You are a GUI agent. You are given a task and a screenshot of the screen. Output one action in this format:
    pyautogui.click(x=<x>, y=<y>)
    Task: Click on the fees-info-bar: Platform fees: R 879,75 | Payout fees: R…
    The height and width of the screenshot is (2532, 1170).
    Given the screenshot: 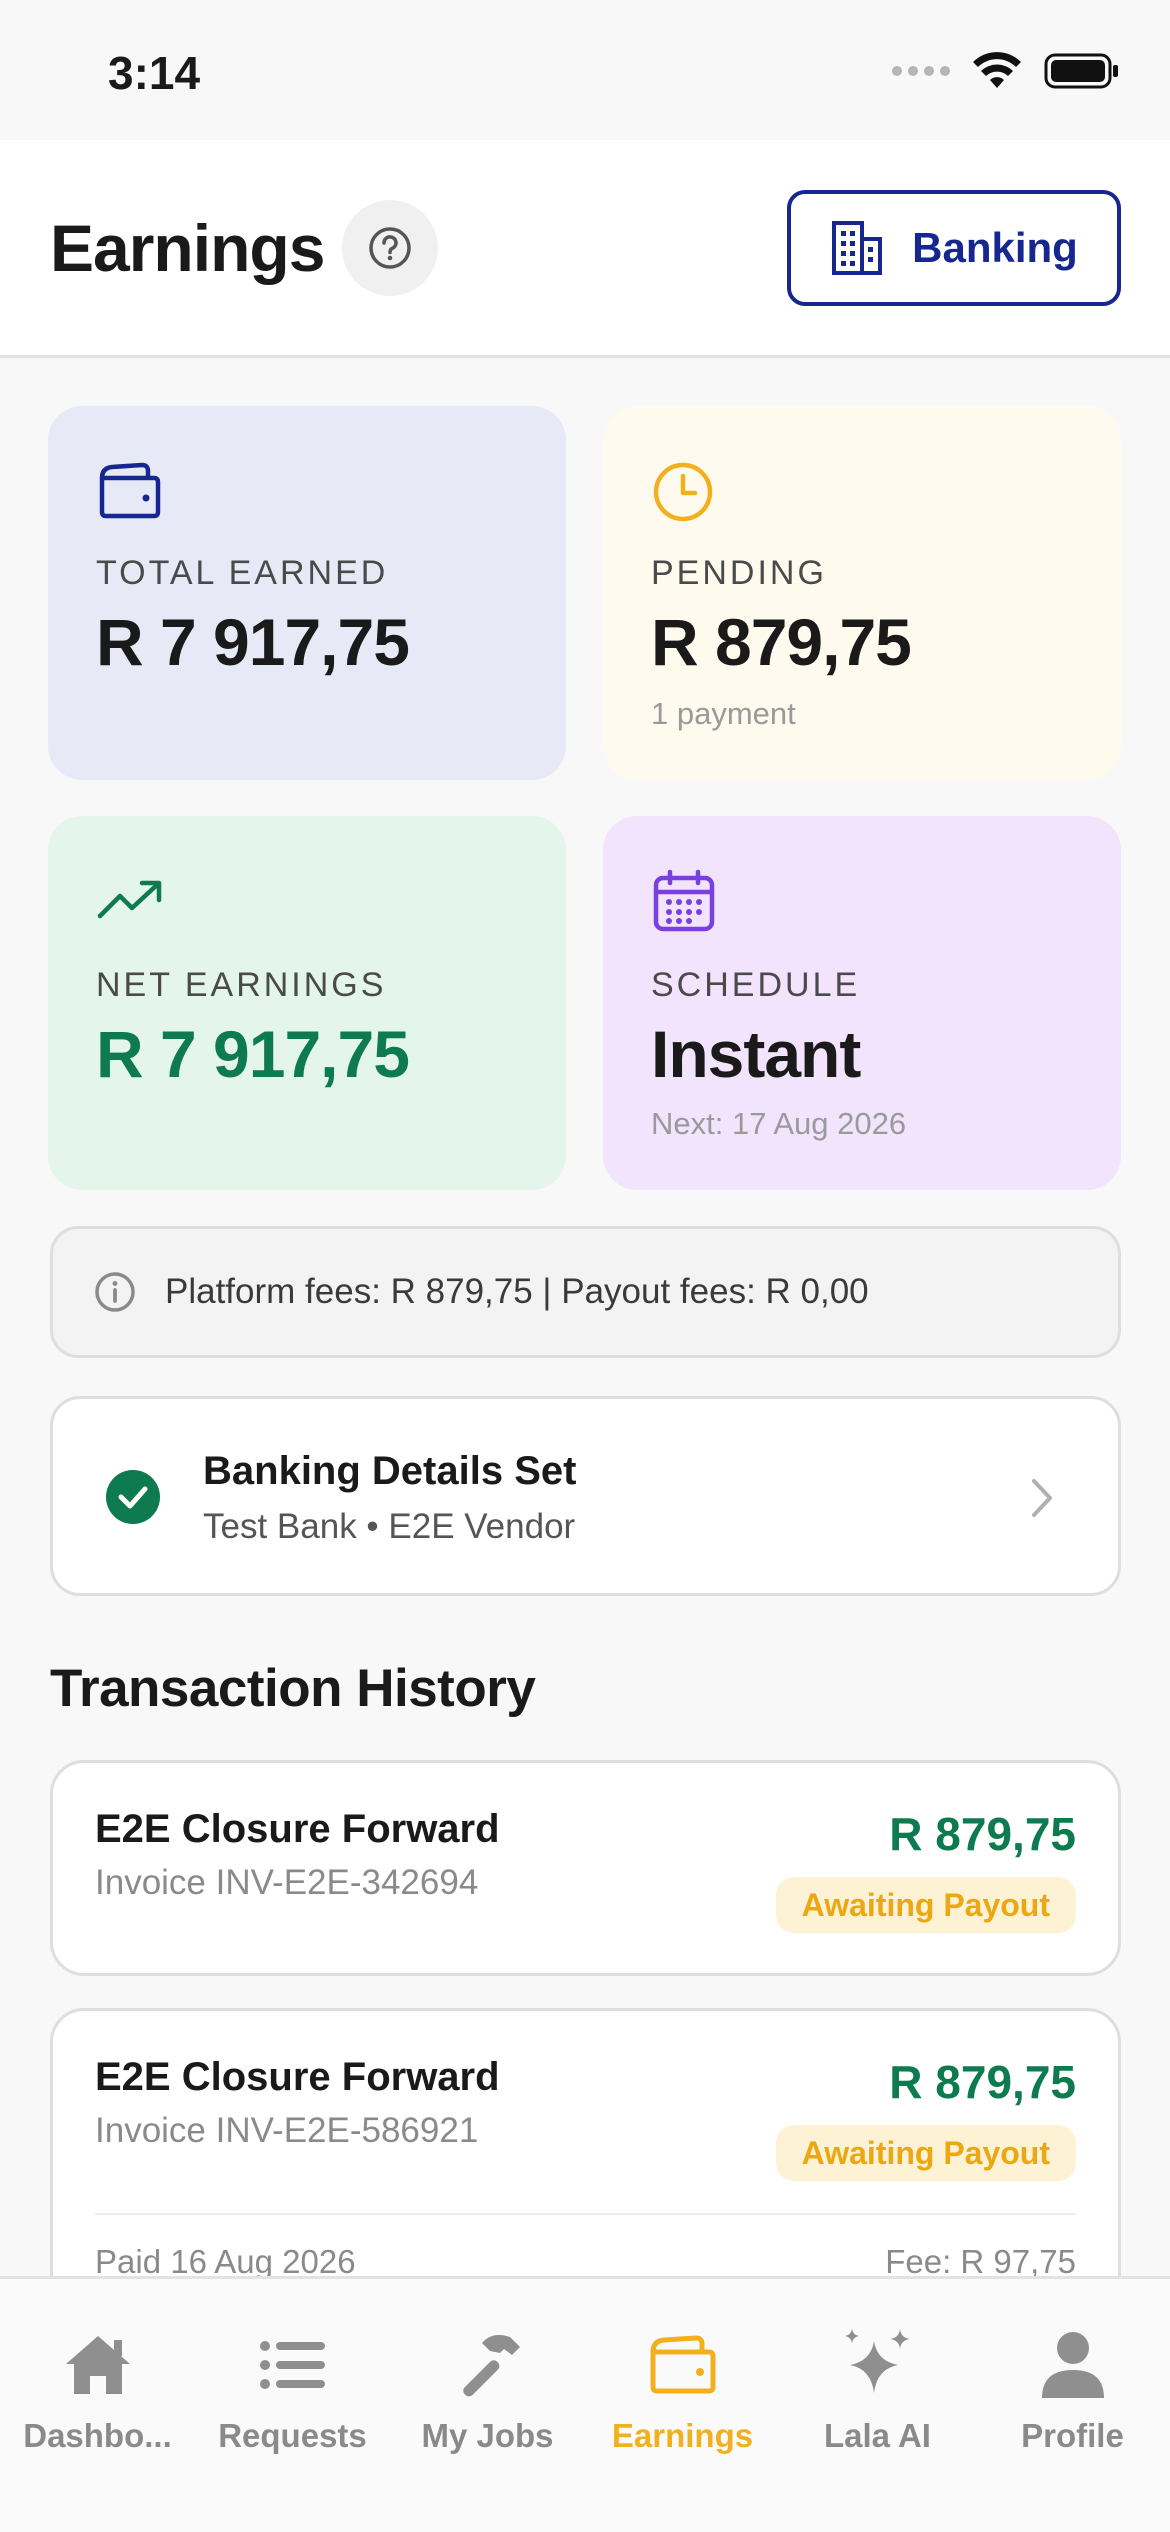 What is the action you would take?
    pyautogui.click(x=585, y=1292)
    